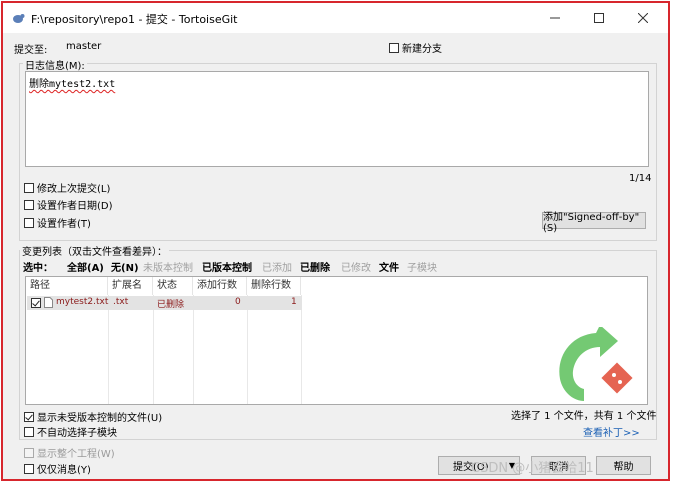 The width and height of the screenshot is (673, 484). I want to click on filter-added: 已添加, so click(277, 266).